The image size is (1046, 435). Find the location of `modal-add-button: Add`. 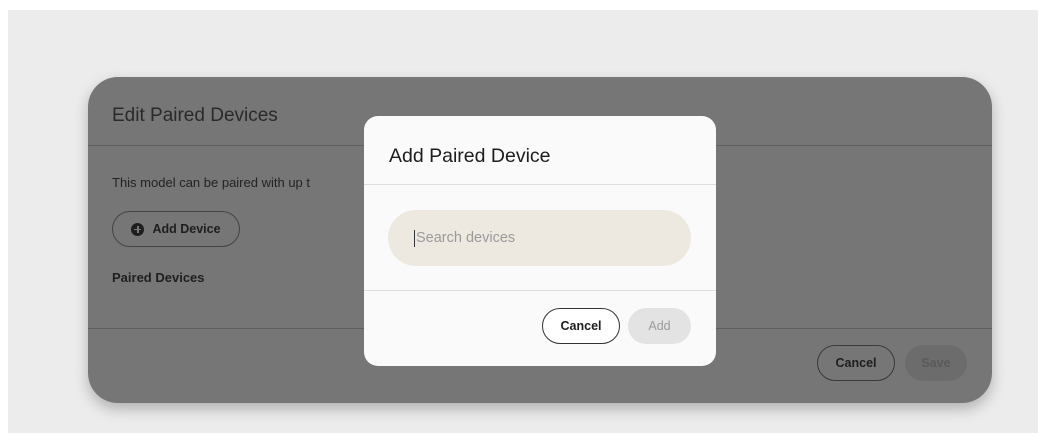

modal-add-button: Add is located at coordinates (659, 326).